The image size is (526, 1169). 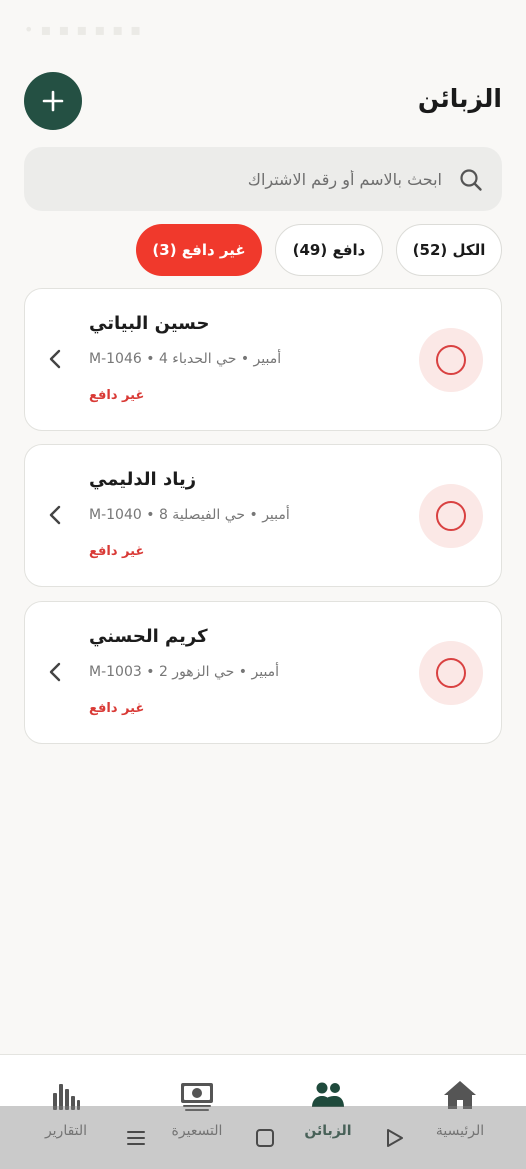 I want to click on add-customer-button, so click(x=53, y=101).